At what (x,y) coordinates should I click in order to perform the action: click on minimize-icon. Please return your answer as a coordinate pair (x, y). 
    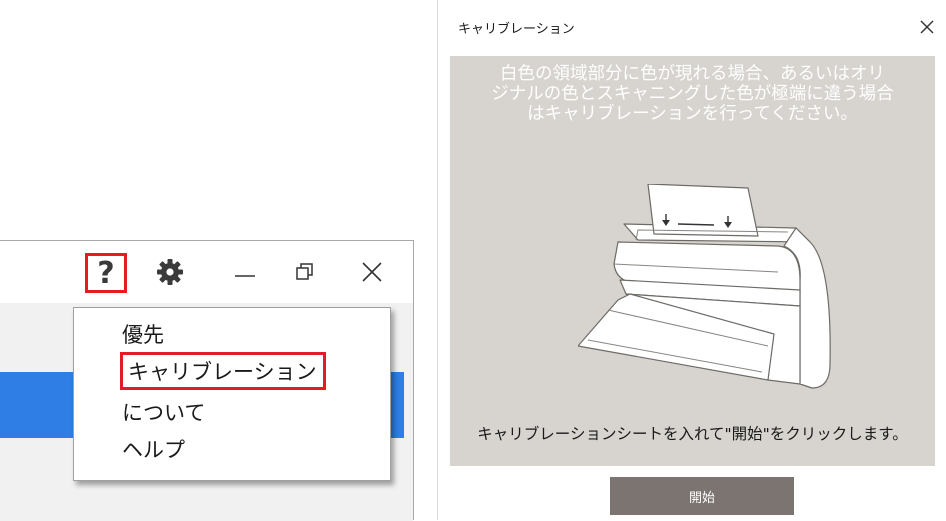
    Looking at the image, I should click on (245, 276).